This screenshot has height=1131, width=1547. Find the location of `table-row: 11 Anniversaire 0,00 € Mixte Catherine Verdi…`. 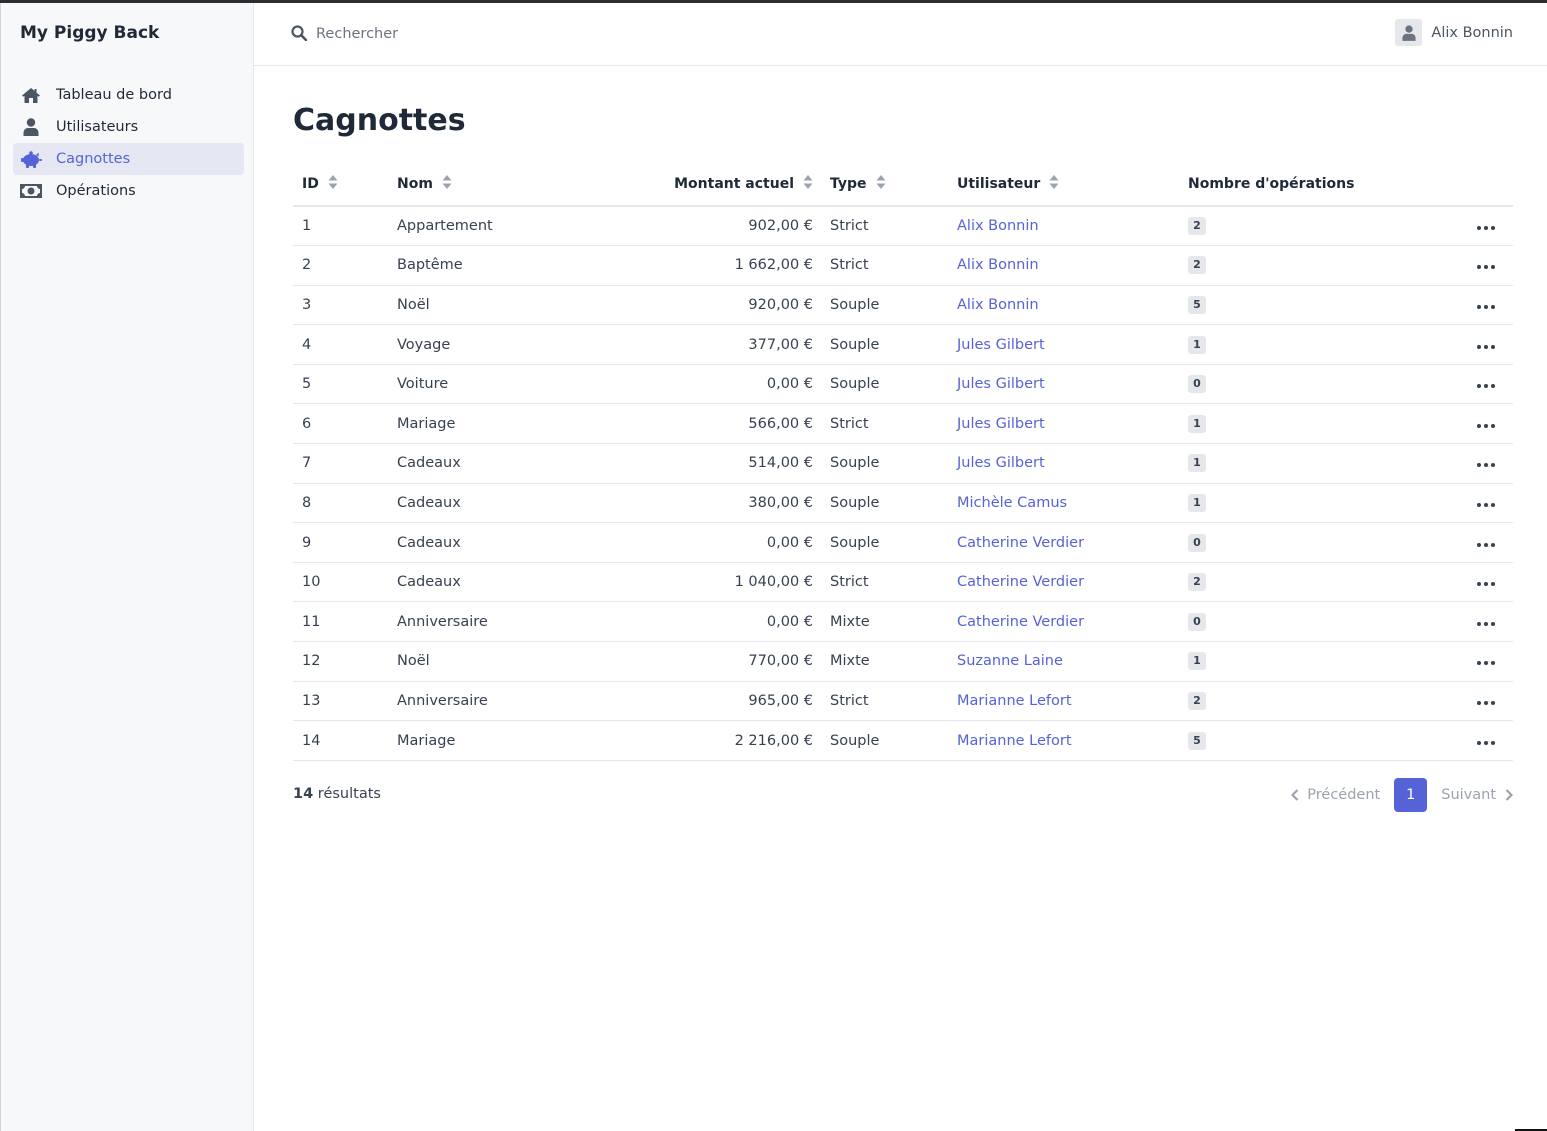

table-row: 11 Anniversaire 0,00 € Mixte Catherine Verdi… is located at coordinates (903, 622).